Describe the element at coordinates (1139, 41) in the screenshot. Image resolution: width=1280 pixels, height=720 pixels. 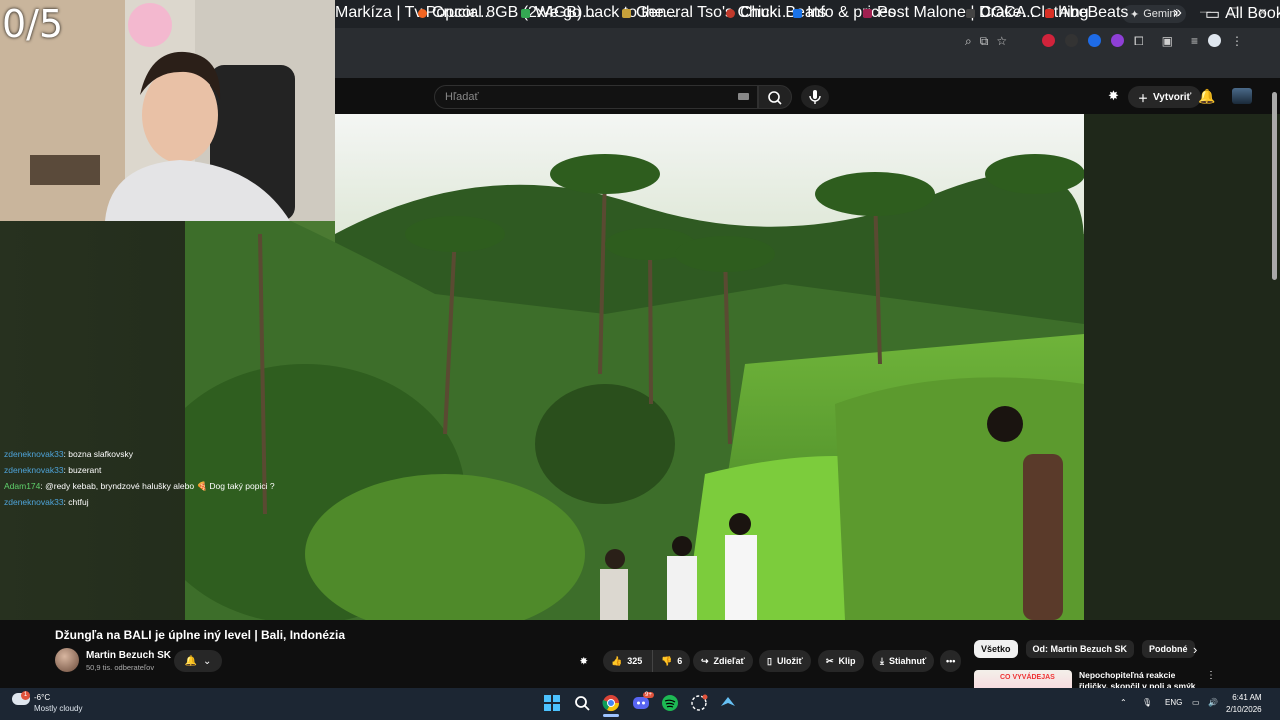
I see `puzzle-icon: ⧠` at that location.